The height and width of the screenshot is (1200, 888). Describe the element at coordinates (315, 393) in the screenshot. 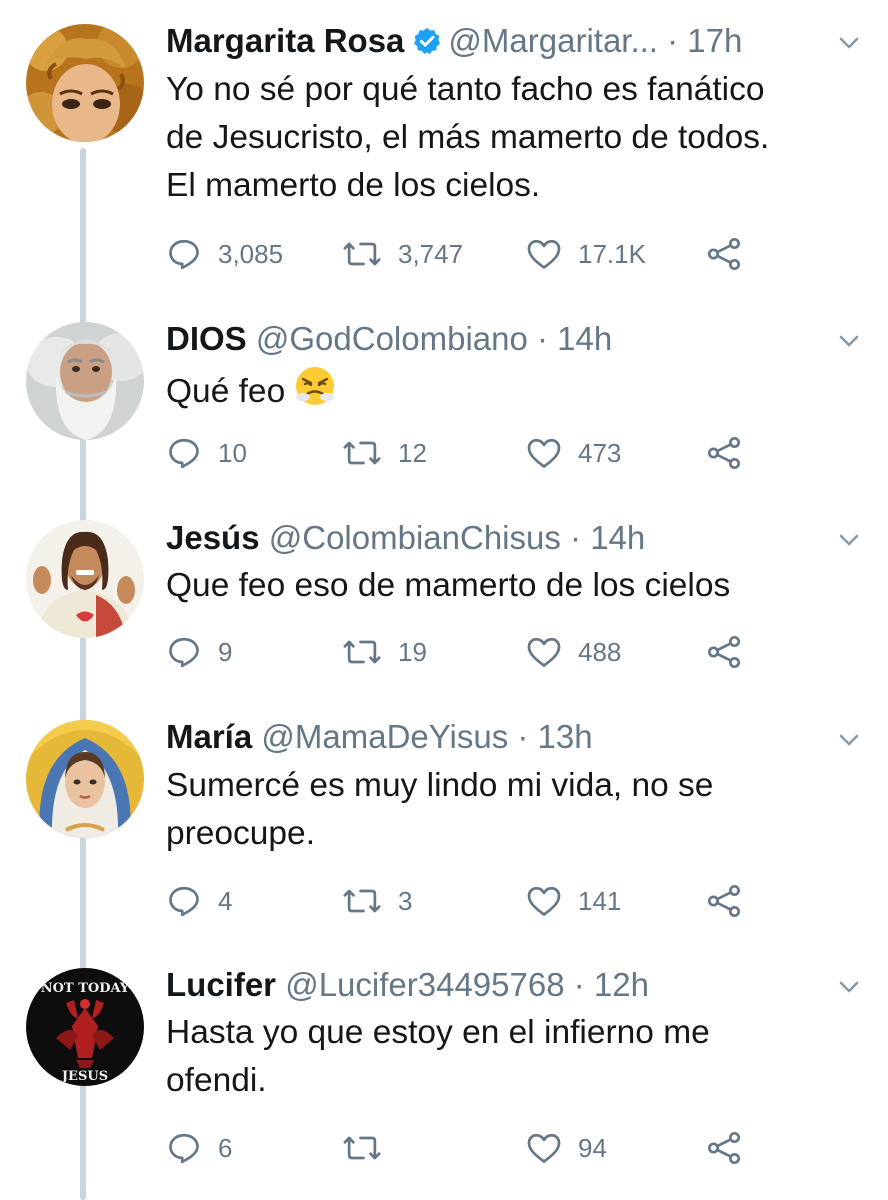

I see `angry-face-emoji-icon` at that location.